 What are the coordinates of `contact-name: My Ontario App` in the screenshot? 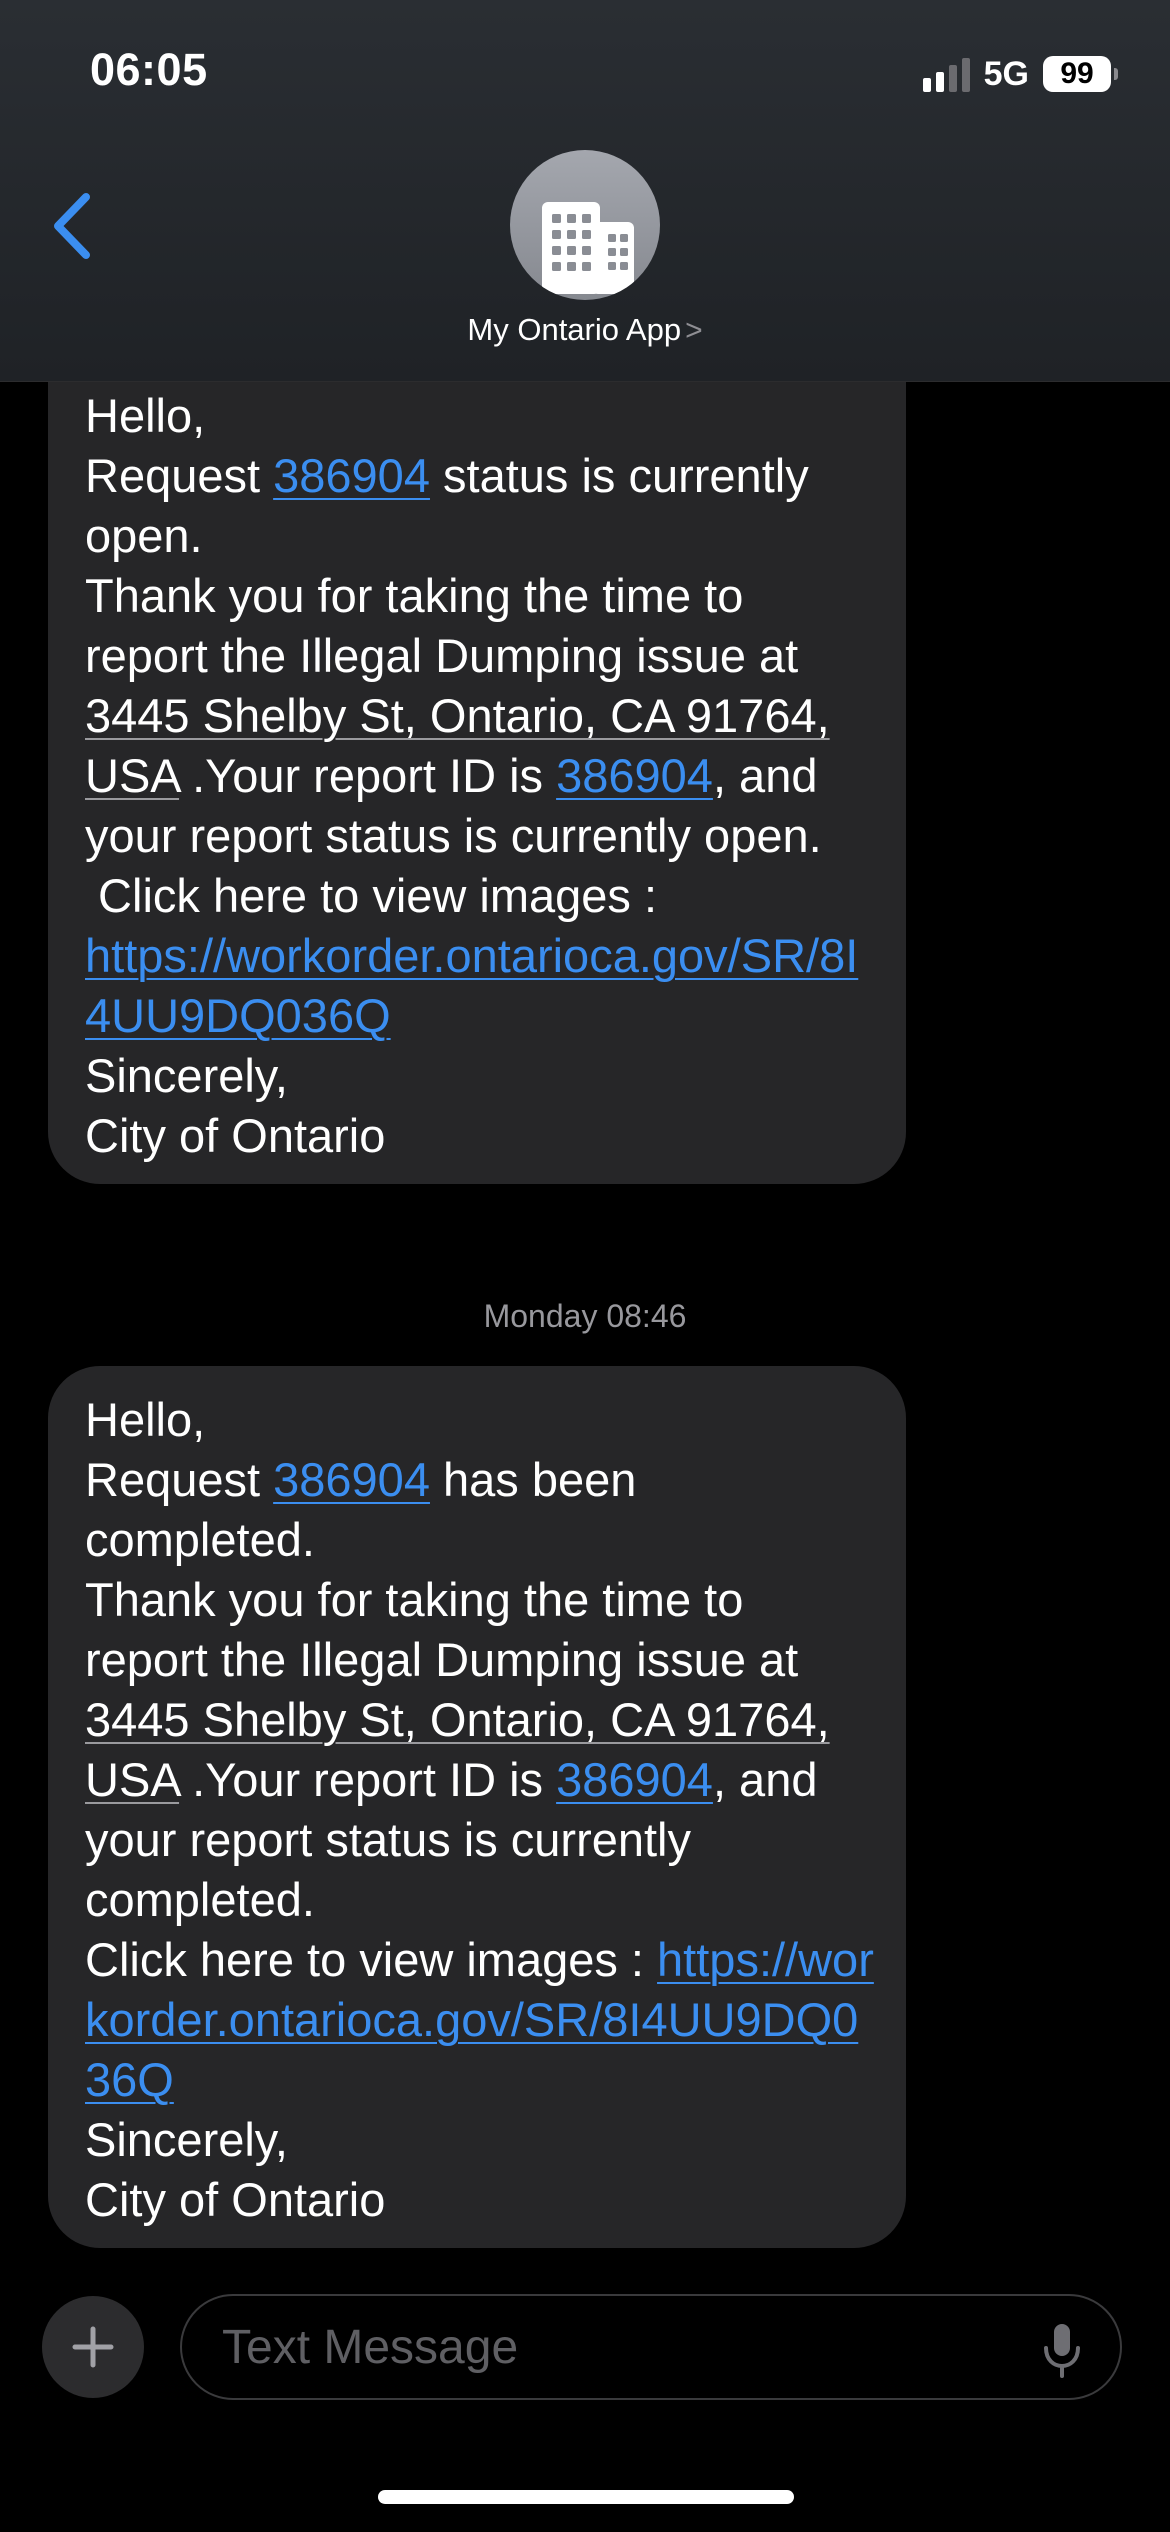 It's located at (574, 329).